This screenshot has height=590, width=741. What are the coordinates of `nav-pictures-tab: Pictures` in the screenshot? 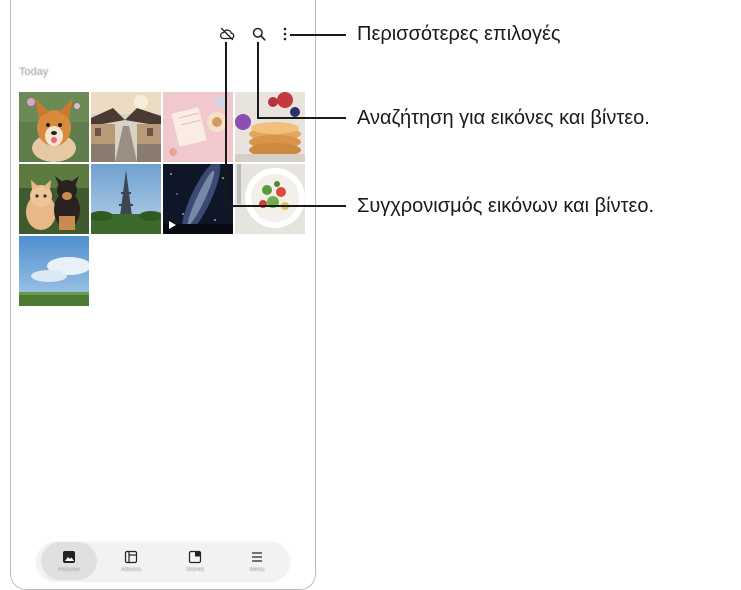 It's located at (69, 561).